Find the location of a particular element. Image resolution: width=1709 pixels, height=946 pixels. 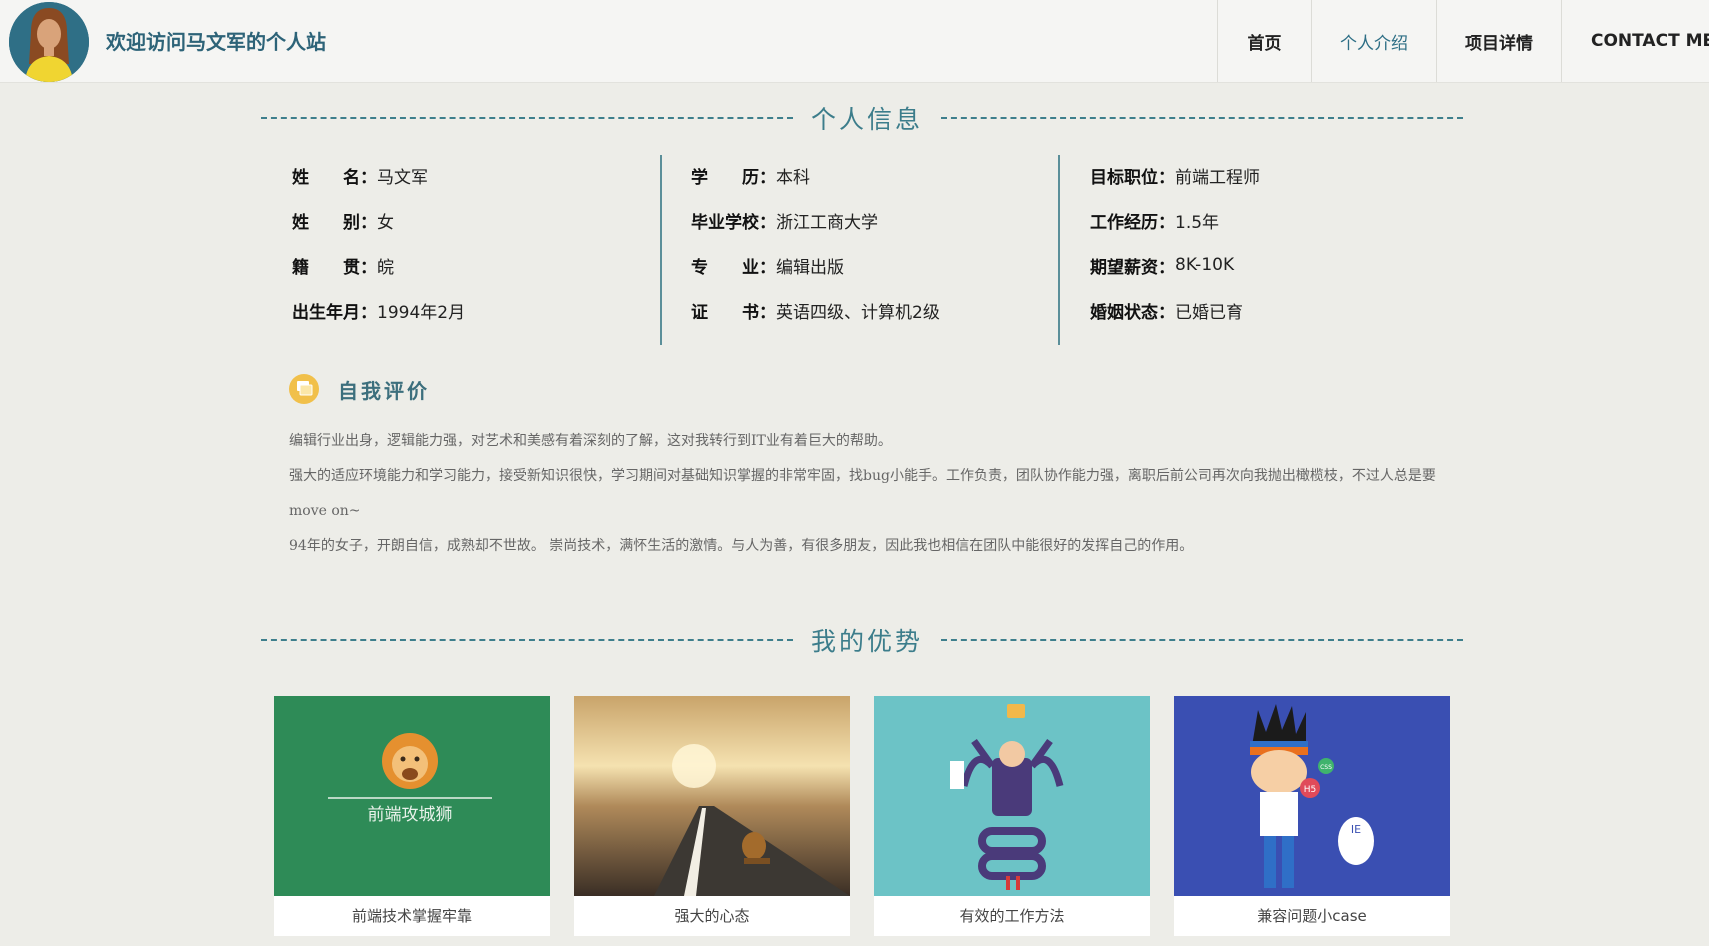

info-label: 婚姻状态： is located at coordinates (1132, 312).